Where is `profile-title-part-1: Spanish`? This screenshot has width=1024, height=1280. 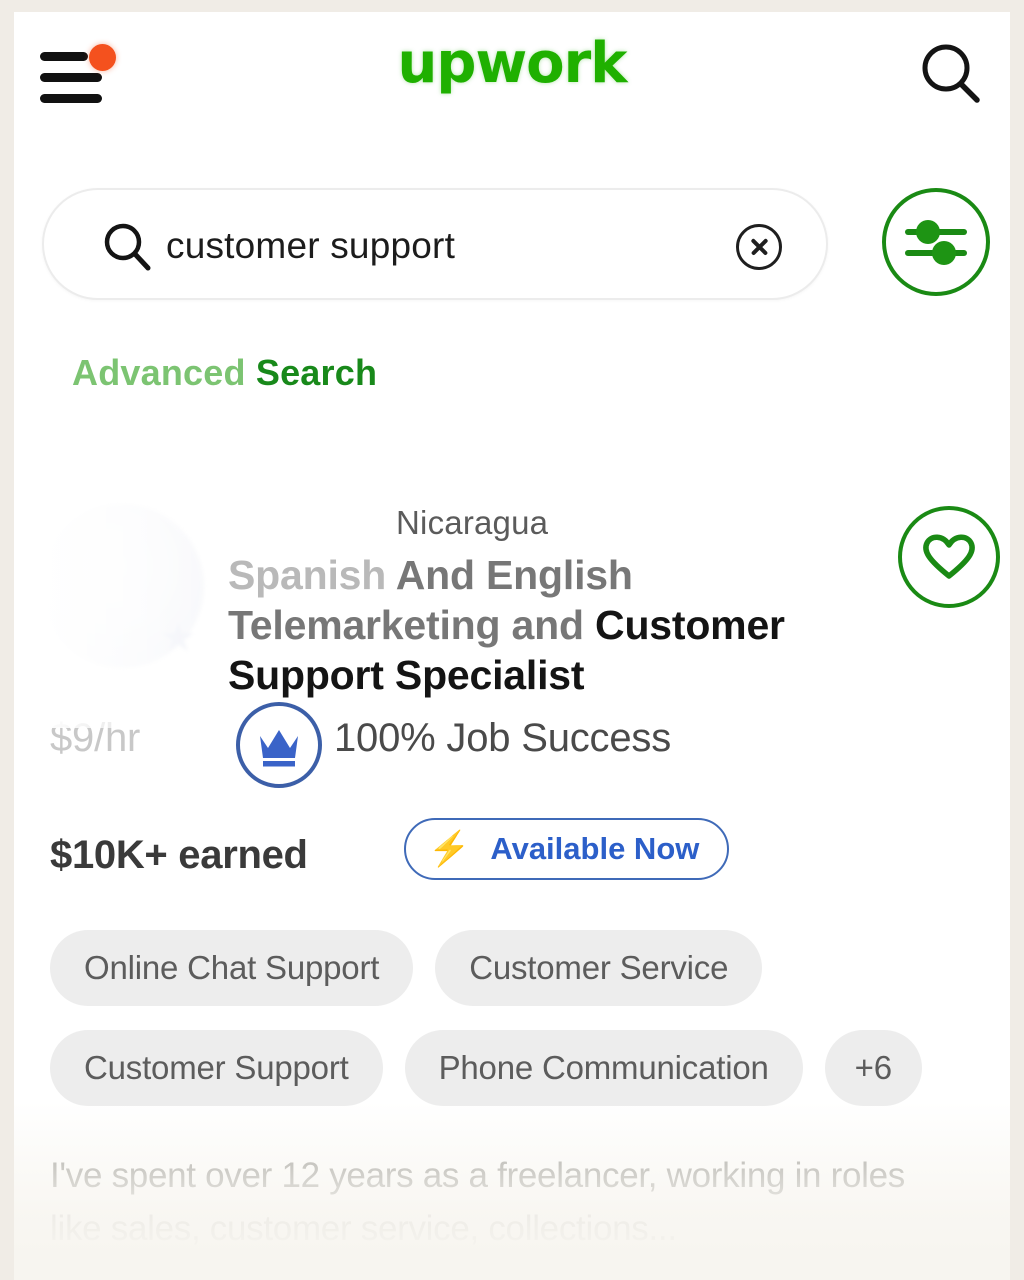 profile-title-part-1: Spanish is located at coordinates (307, 575).